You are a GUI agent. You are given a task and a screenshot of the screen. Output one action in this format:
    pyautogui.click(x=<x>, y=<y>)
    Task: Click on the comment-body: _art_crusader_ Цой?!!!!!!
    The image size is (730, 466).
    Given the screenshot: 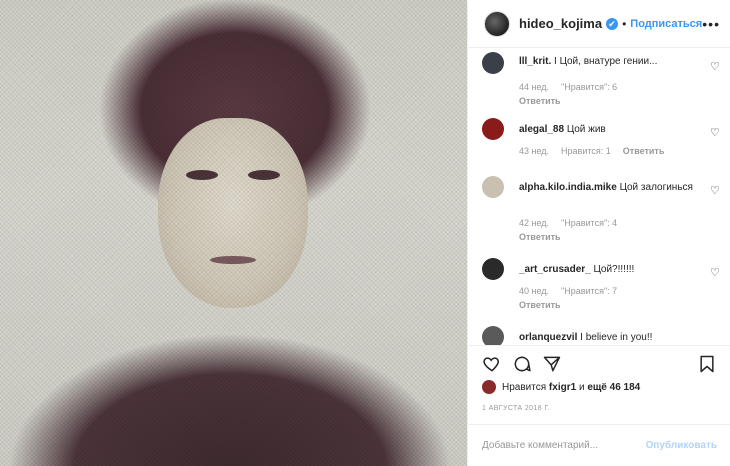 What is the action you would take?
    pyautogui.click(x=609, y=269)
    